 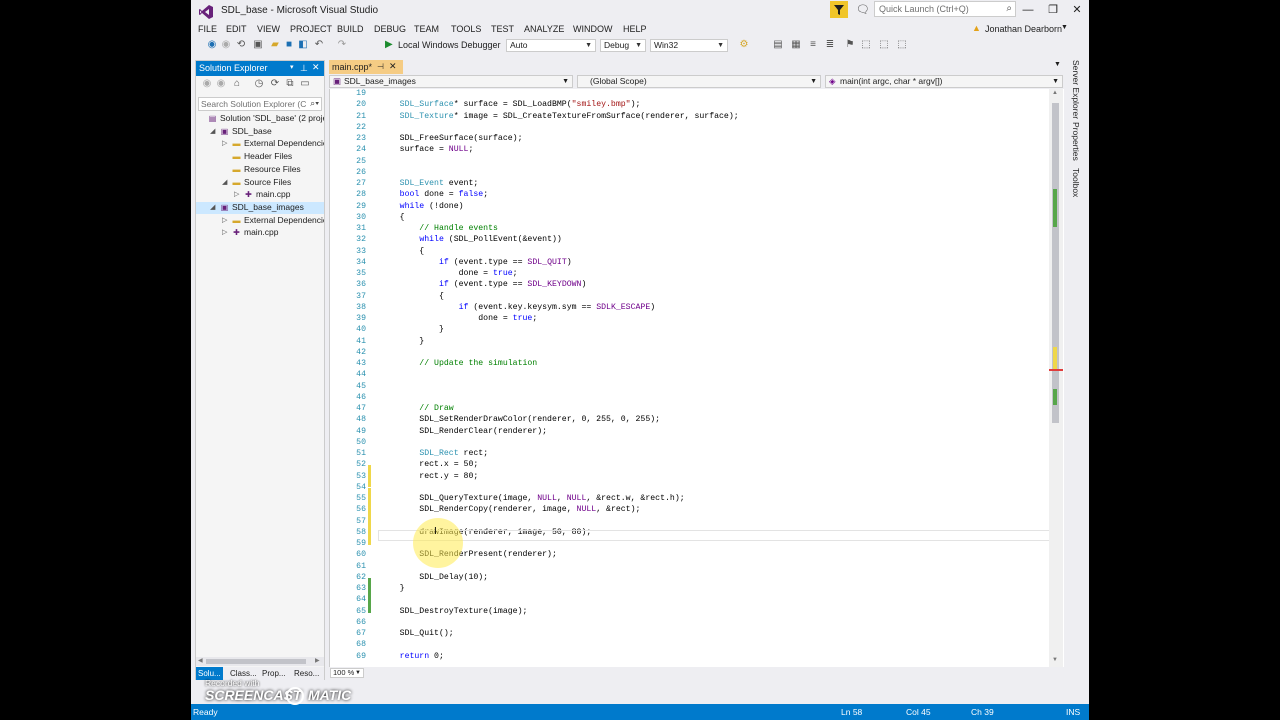 What do you see at coordinates (796, 45) in the screenshot?
I see `comment-icon: ▦` at bounding box center [796, 45].